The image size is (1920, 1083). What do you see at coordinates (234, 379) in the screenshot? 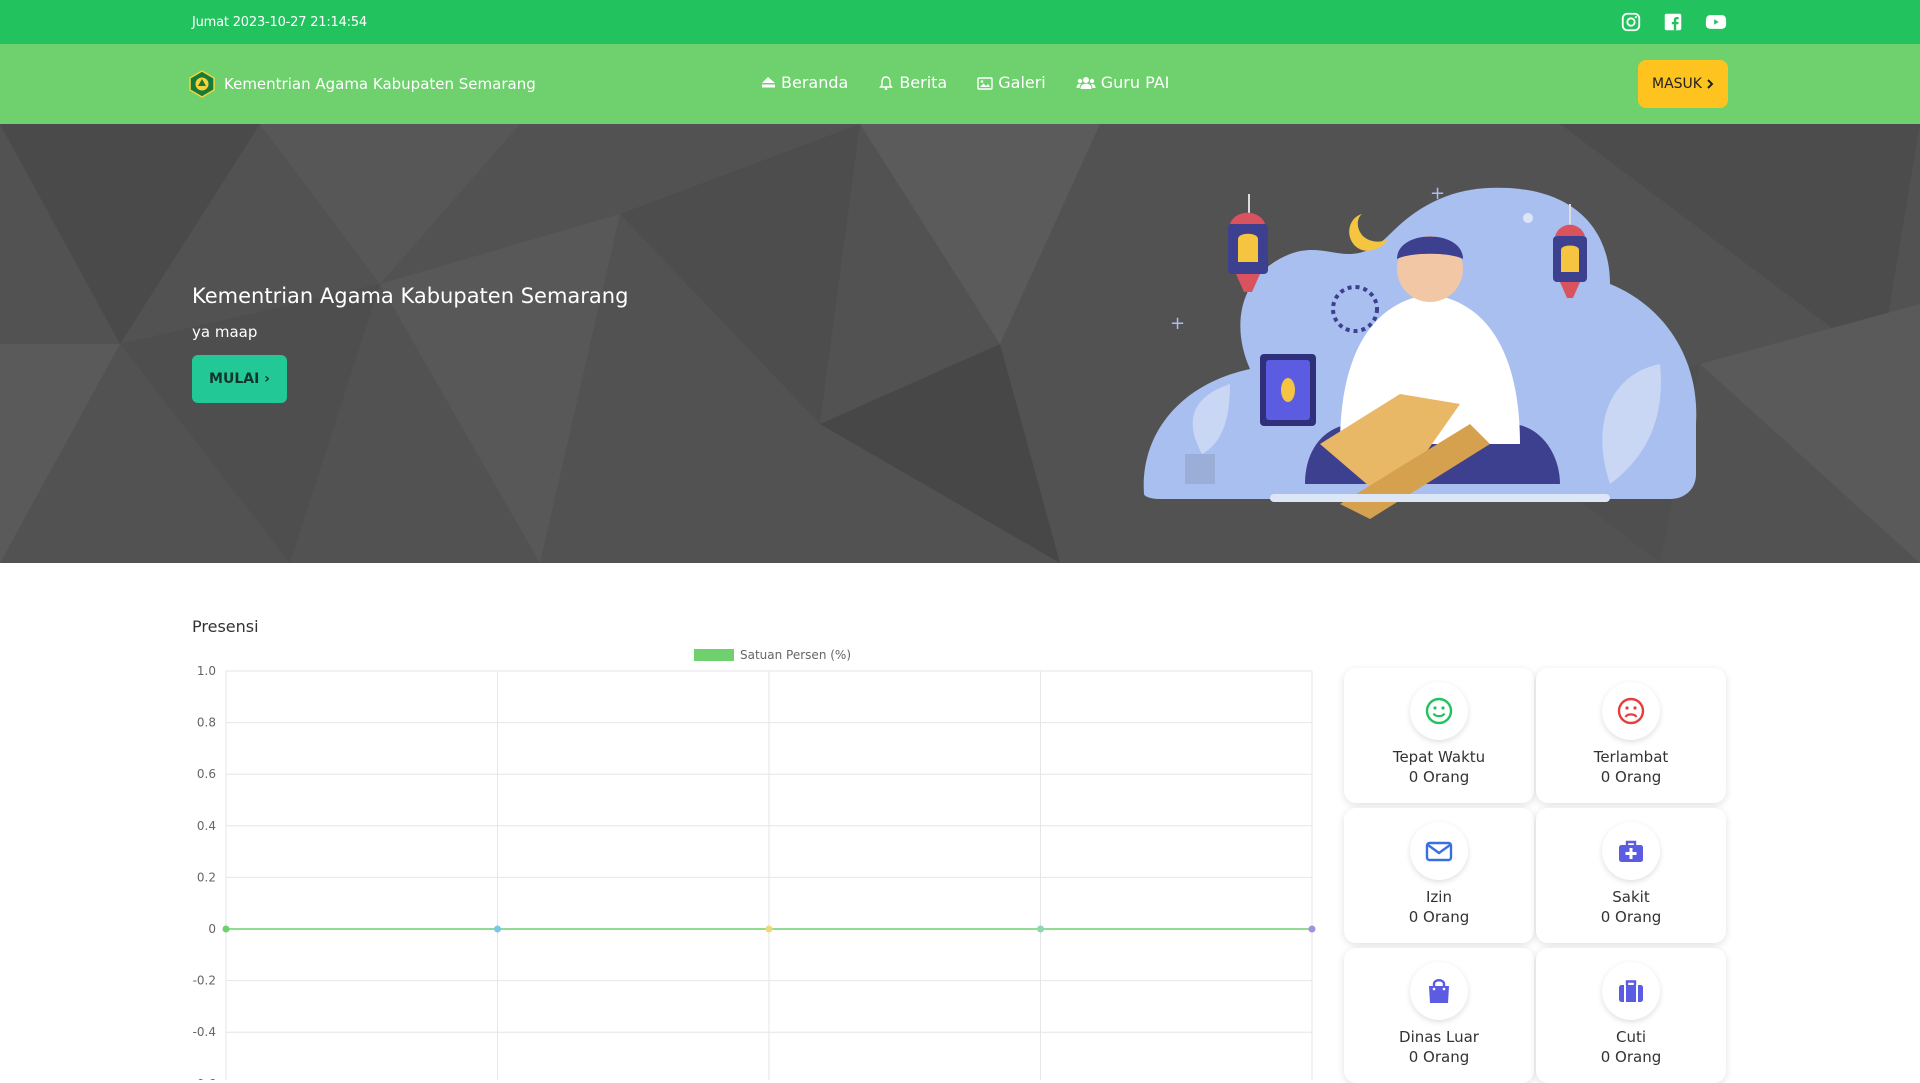
I see `start-button-label: MULAI` at bounding box center [234, 379].